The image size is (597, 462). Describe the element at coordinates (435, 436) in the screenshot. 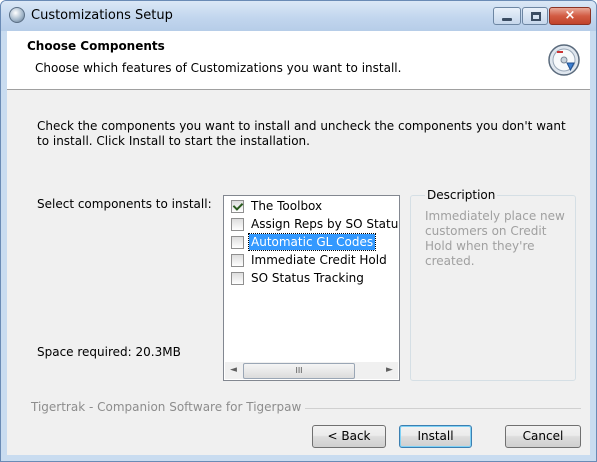

I see `install-button: Install` at that location.